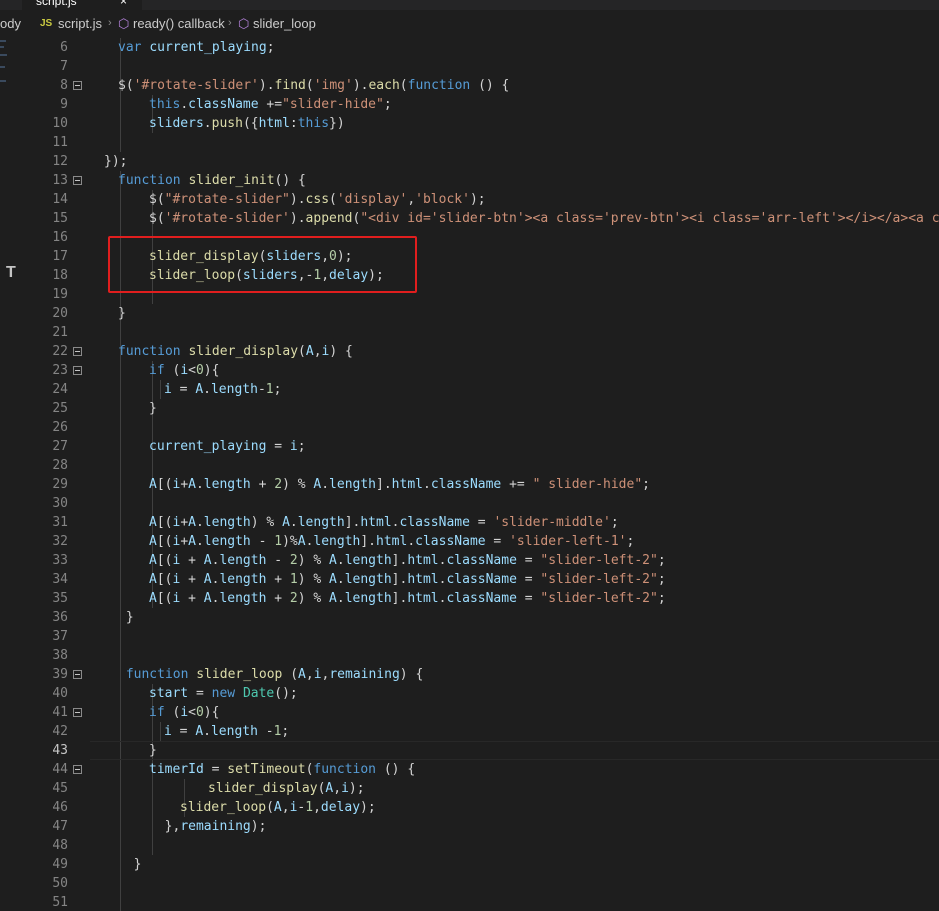  Describe the element at coordinates (10, 23) in the screenshot. I see `breadcrumb-cut-item: ody` at that location.